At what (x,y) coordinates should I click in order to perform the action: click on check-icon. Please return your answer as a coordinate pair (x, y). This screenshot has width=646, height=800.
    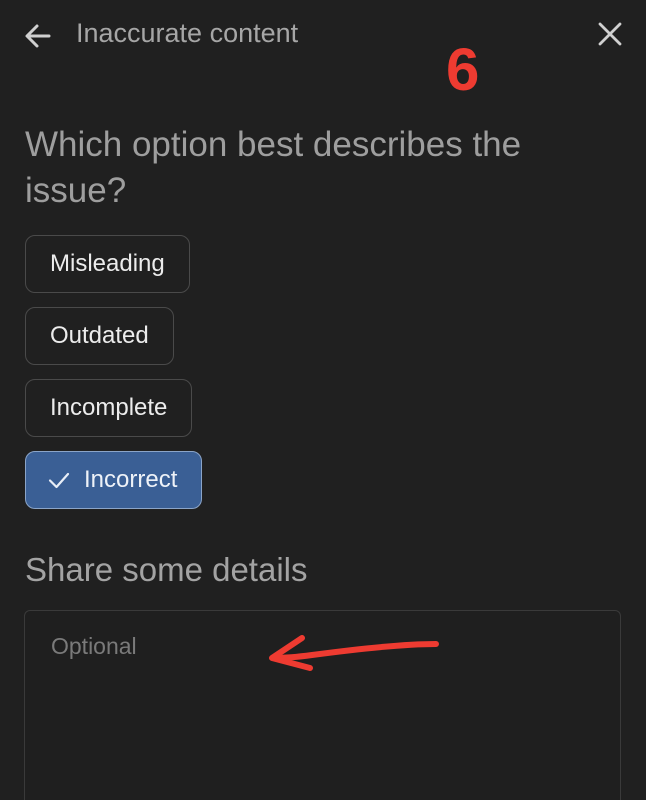
    Looking at the image, I should click on (59, 480).